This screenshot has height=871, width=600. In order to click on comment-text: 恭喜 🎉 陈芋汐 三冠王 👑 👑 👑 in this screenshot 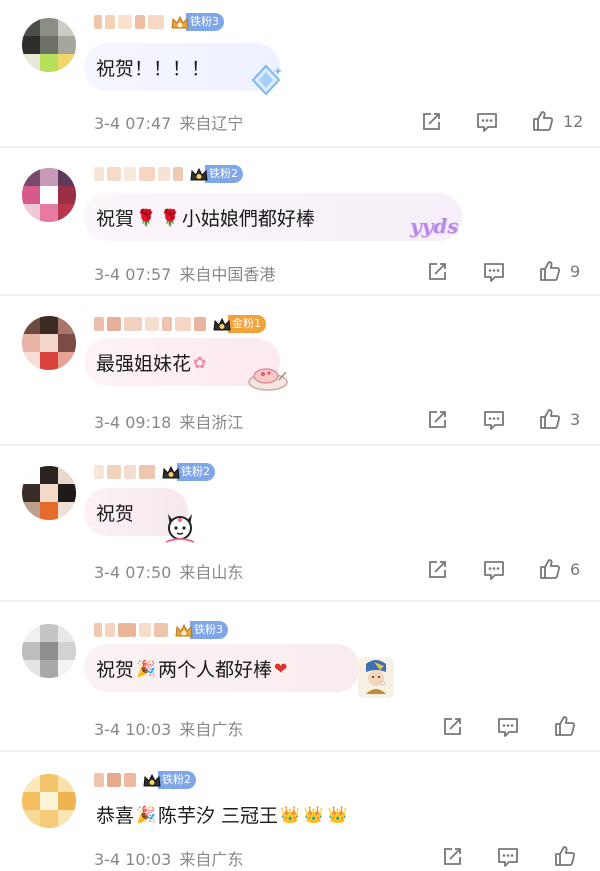, I will do `click(223, 814)`.